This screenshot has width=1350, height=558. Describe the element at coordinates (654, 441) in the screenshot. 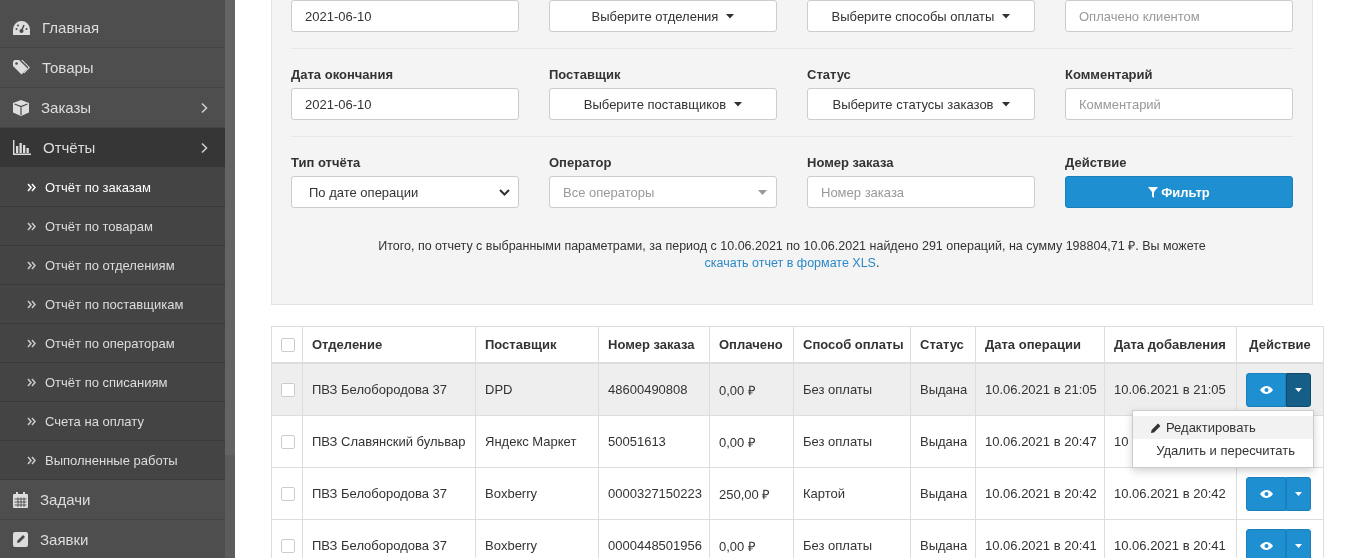

I see `table-cell: 50051613` at that location.